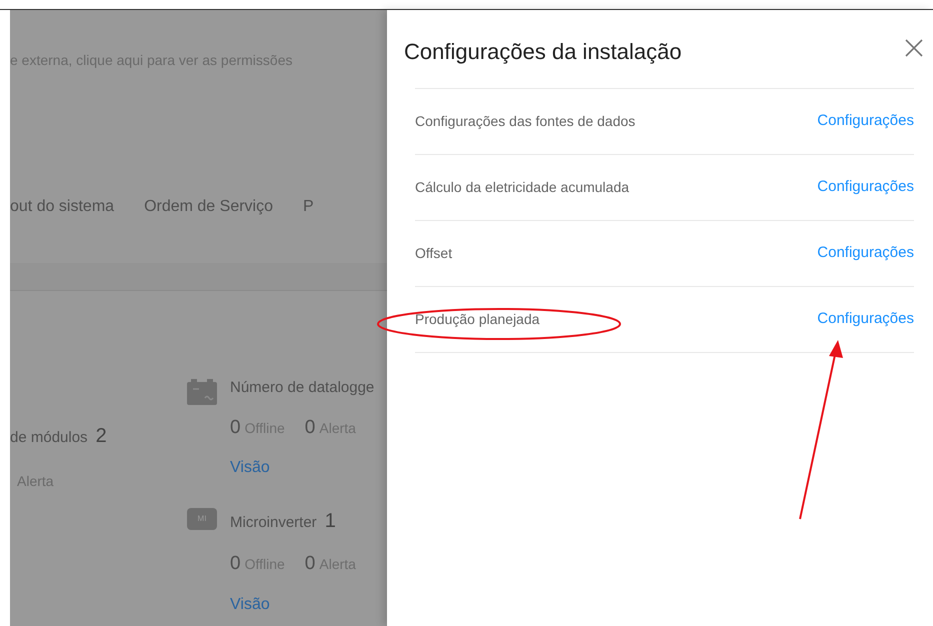 The image size is (933, 626). Describe the element at coordinates (273, 523) in the screenshot. I see `device-label: Microinverter` at that location.